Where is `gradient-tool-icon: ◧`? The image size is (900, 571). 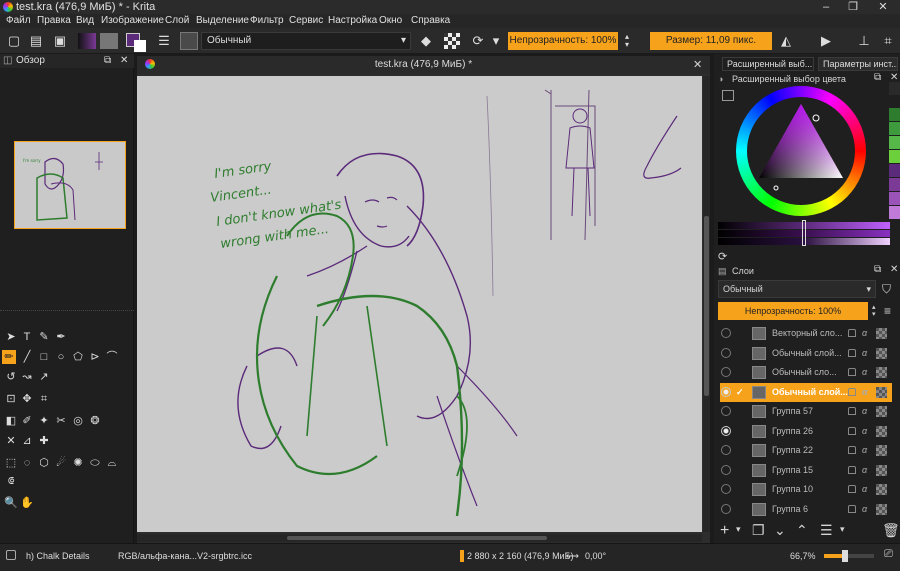 gradient-tool-icon: ◧ is located at coordinates (11, 421).